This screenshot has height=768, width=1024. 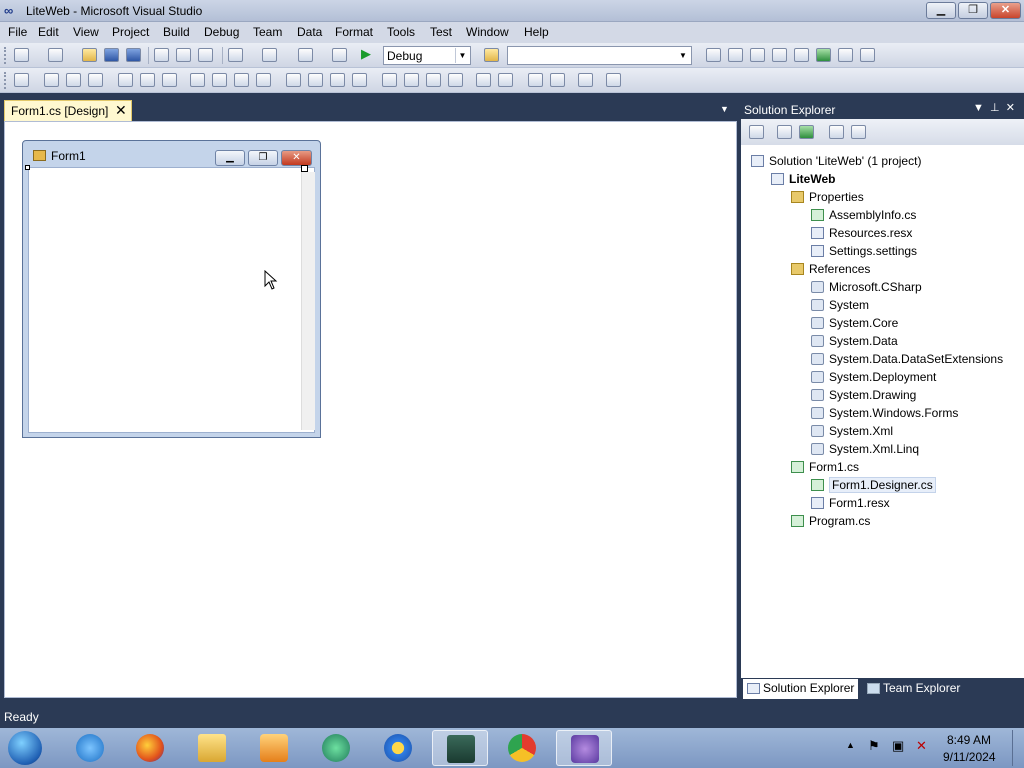 What do you see at coordinates (713, 55) in the screenshot?
I see `solution-explorer-icon` at bounding box center [713, 55].